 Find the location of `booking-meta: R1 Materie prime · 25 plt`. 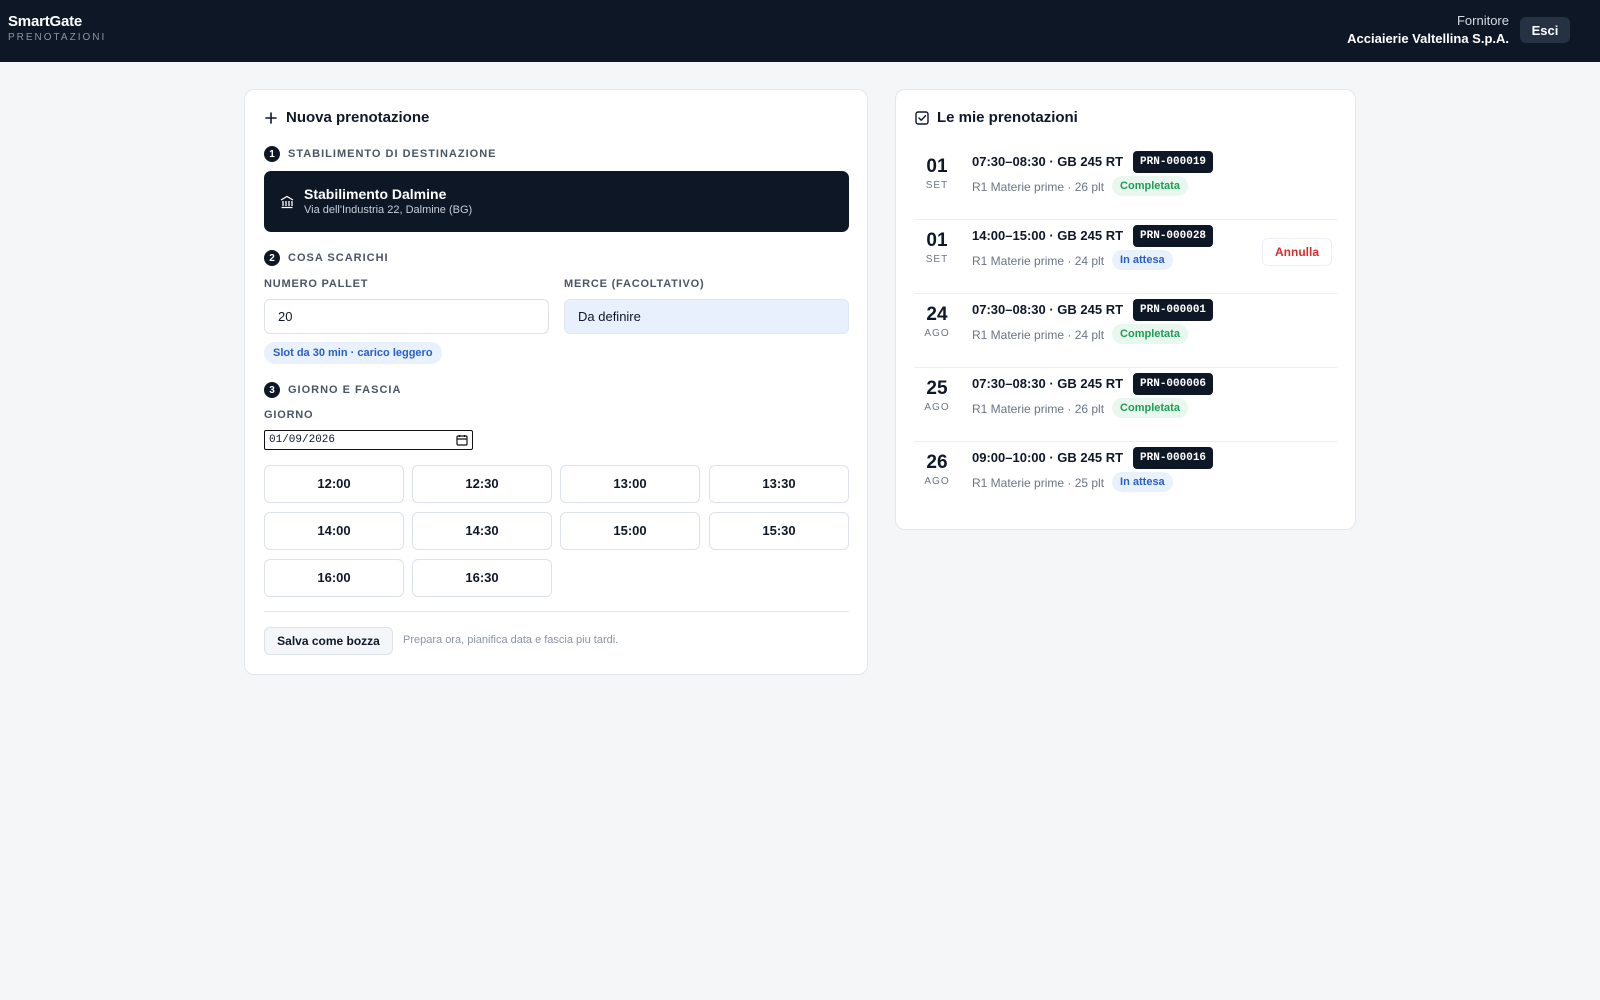

booking-meta: R1 Materie prime · 25 plt is located at coordinates (1038, 483).